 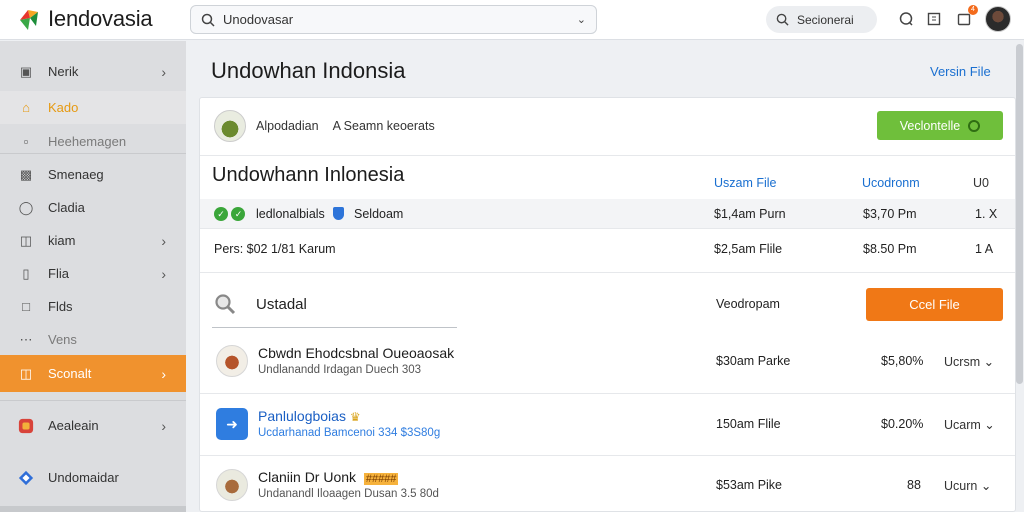 I want to click on item-percent: 88, so click(x=914, y=485).